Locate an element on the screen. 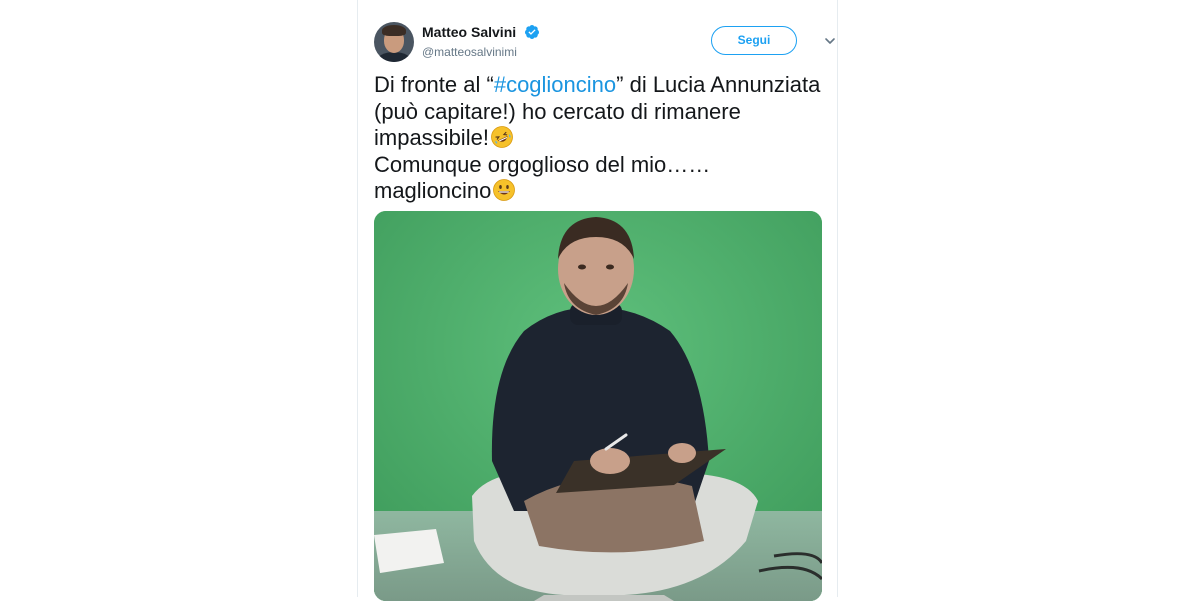 The image size is (1200, 601). tweet-text-part: Di fronte al “ is located at coordinates (434, 84).